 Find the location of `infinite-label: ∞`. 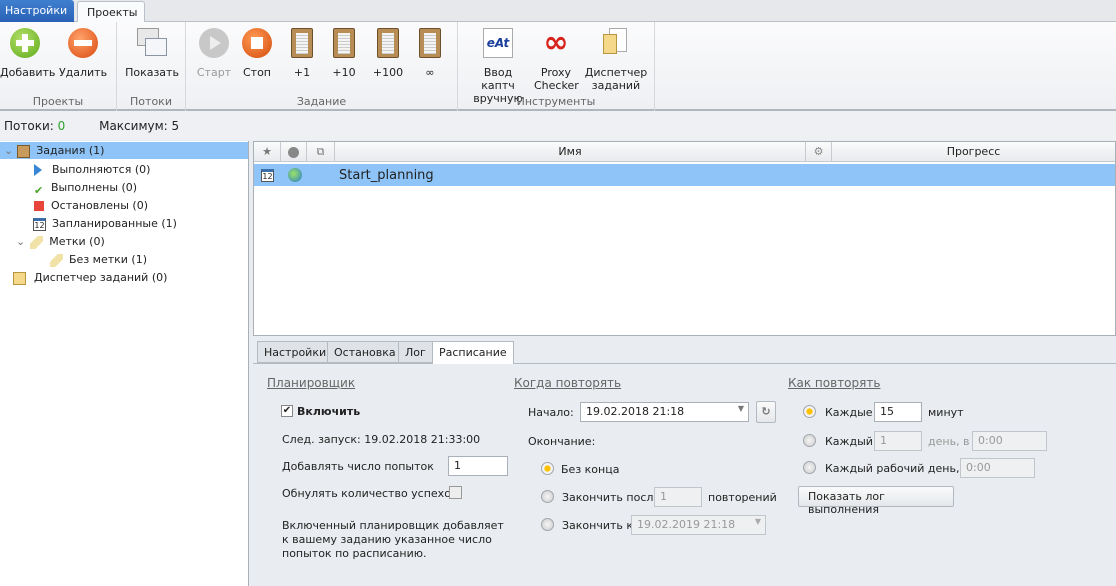

infinite-label: ∞ is located at coordinates (430, 72).